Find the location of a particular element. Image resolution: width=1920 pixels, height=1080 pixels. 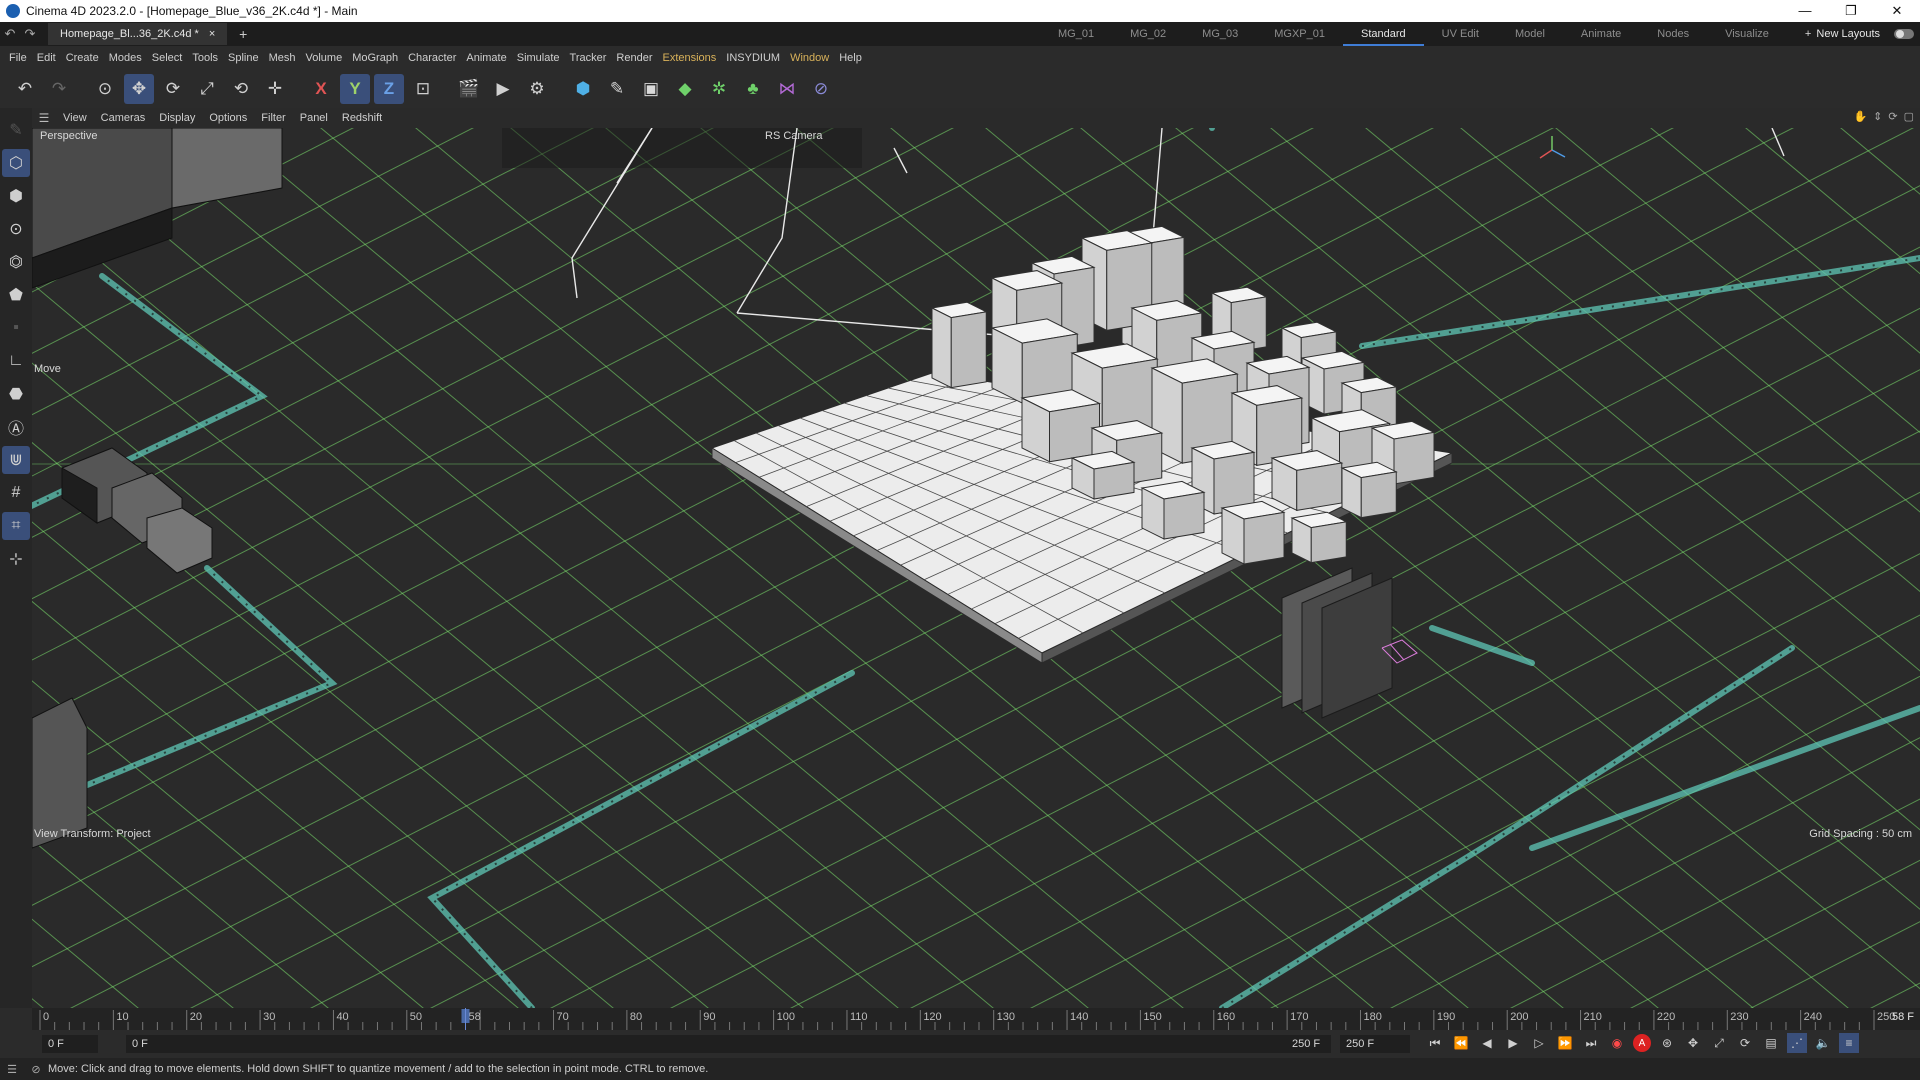

menu-select: Select is located at coordinates (167, 58).